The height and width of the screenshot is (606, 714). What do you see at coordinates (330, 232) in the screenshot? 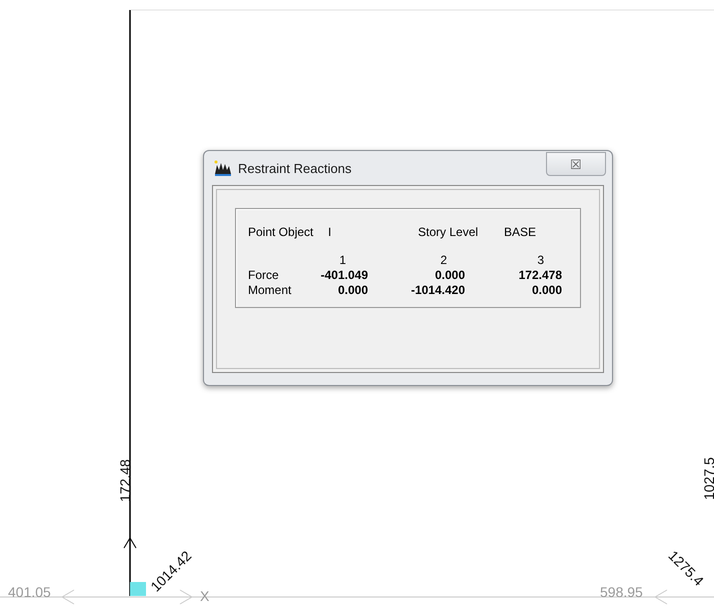
I see `field-value: I` at bounding box center [330, 232].